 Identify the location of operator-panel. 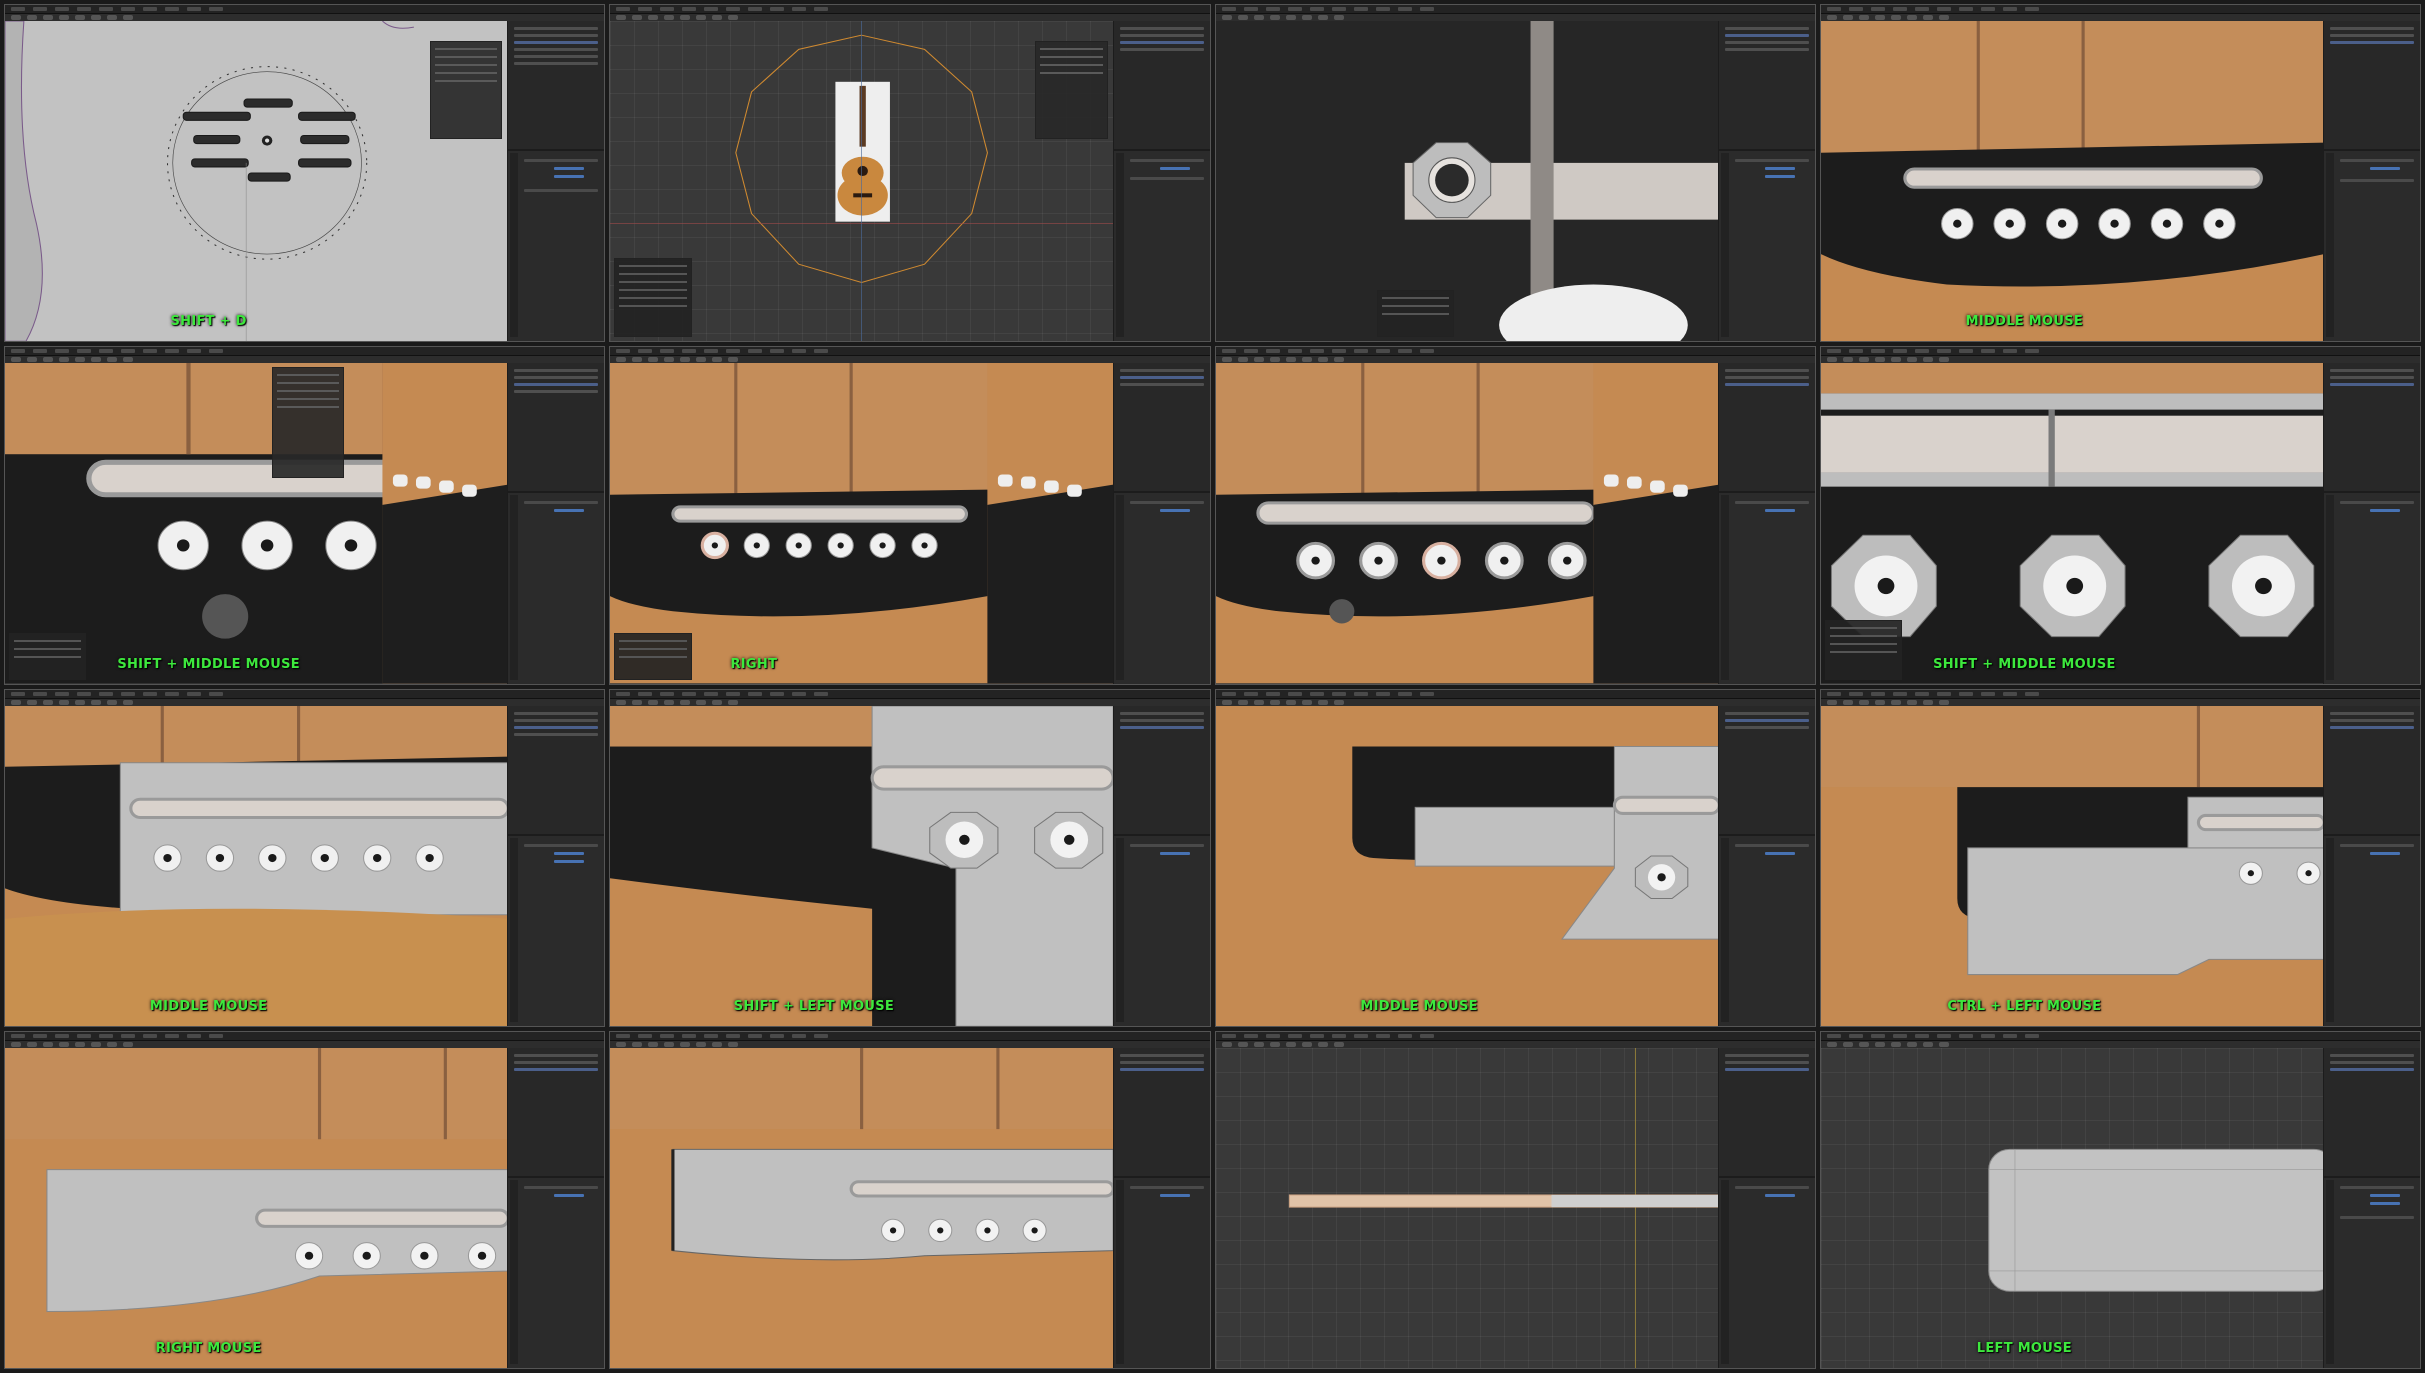
(1415, 314).